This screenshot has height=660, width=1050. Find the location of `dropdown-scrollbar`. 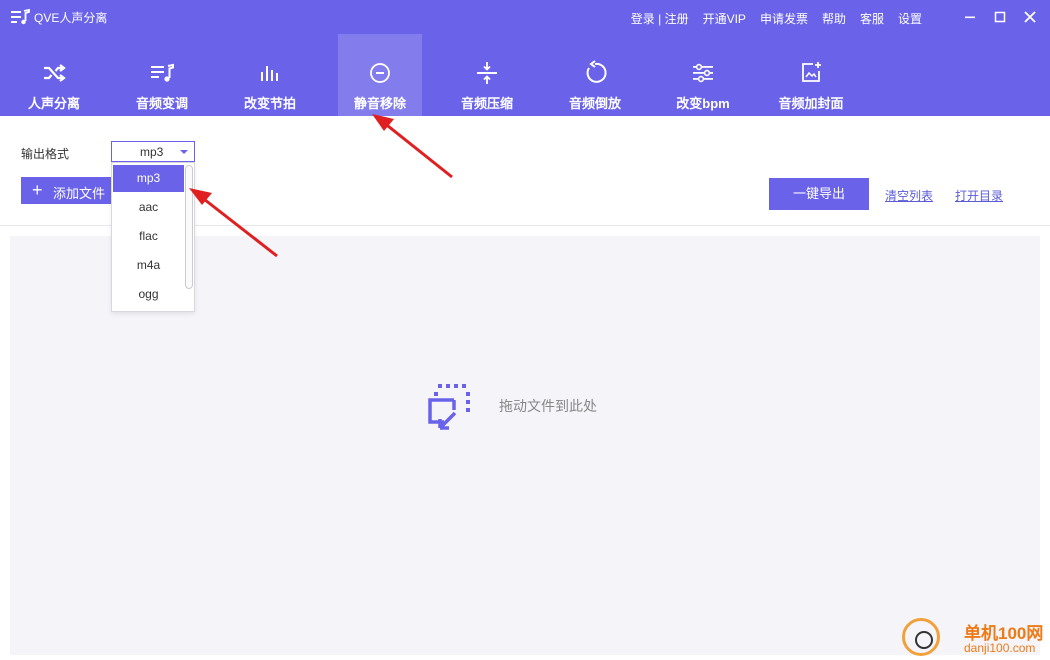

dropdown-scrollbar is located at coordinates (189, 227).